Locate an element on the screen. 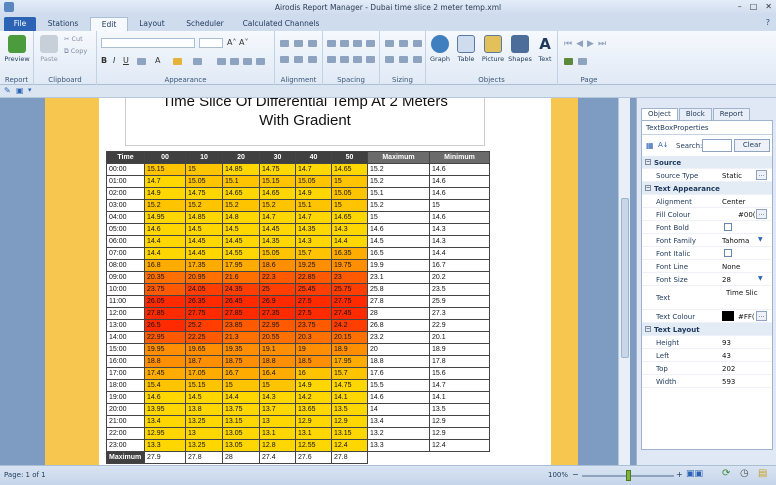  same-height-icon is located at coordinates (403, 43).